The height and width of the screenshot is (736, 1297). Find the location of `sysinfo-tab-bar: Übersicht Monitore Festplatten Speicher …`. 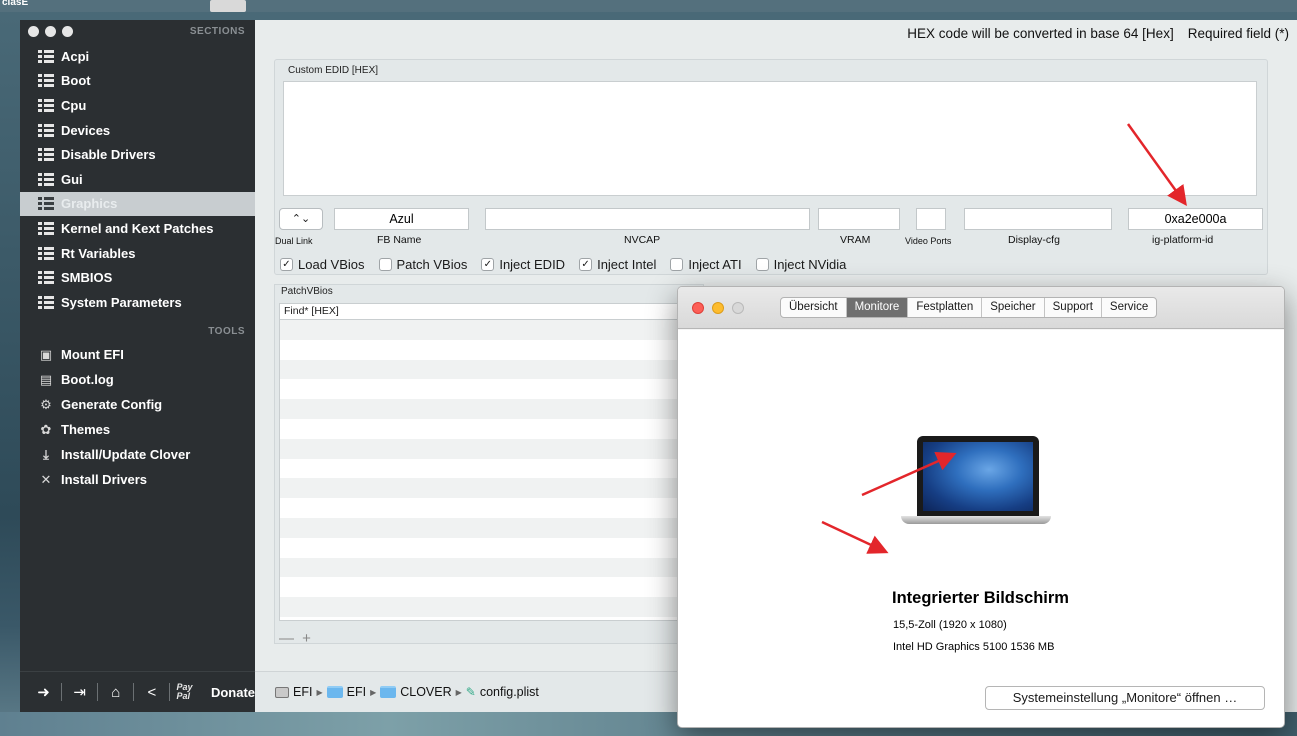

sysinfo-tab-bar: Übersicht Monitore Festplatten Speicher … is located at coordinates (969, 307).